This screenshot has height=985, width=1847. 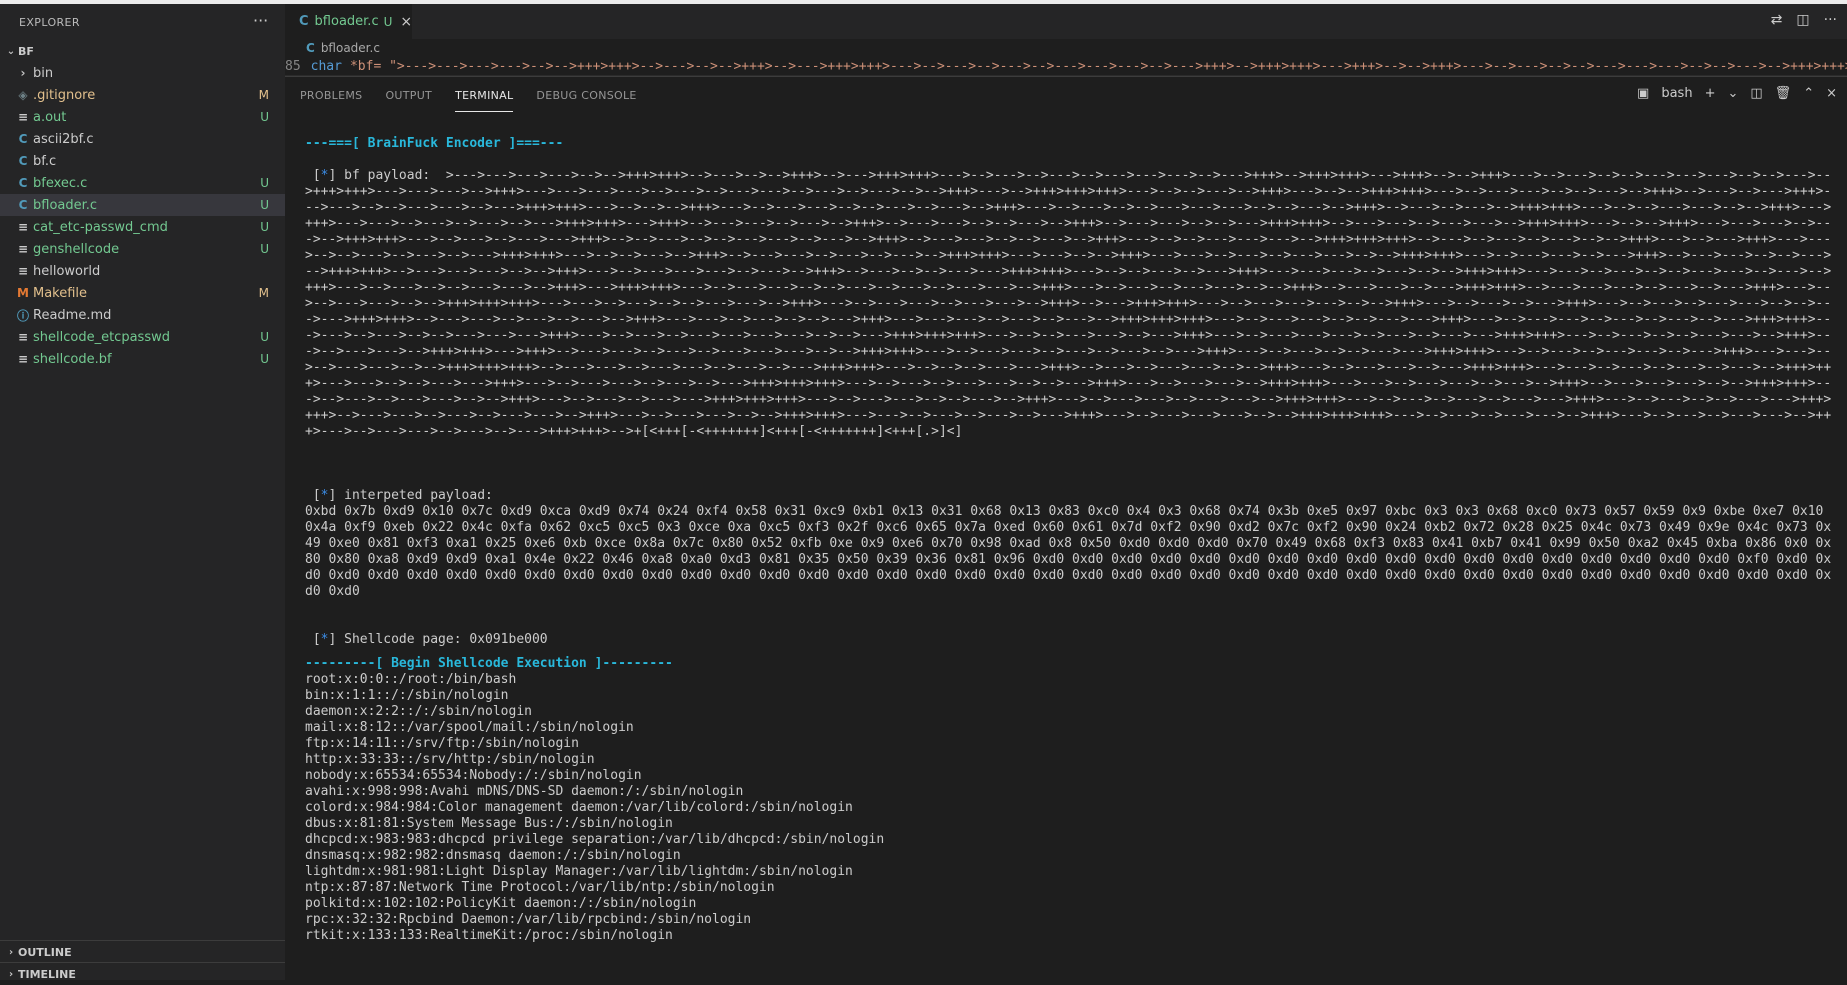 What do you see at coordinates (142, 315) in the screenshot?
I see `file-item: ⓘ Readme.md` at bounding box center [142, 315].